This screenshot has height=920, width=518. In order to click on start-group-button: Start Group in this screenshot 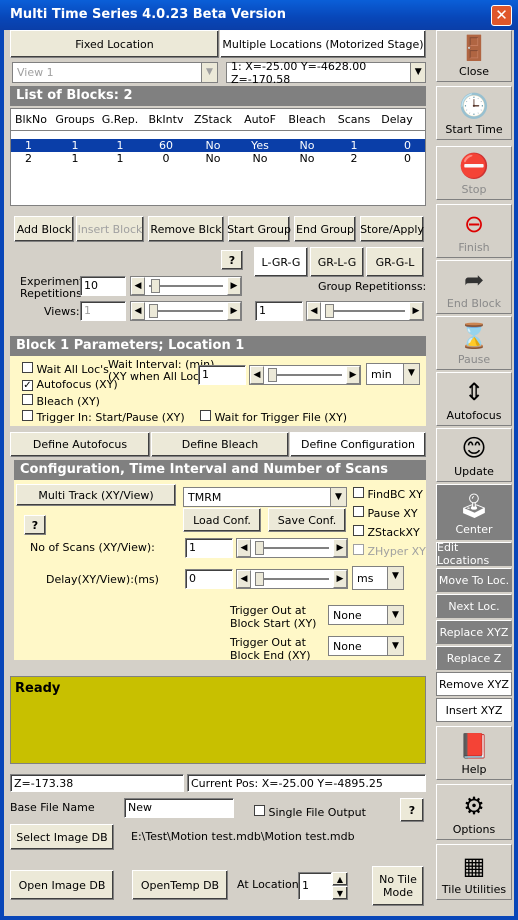, I will do `click(259, 229)`.